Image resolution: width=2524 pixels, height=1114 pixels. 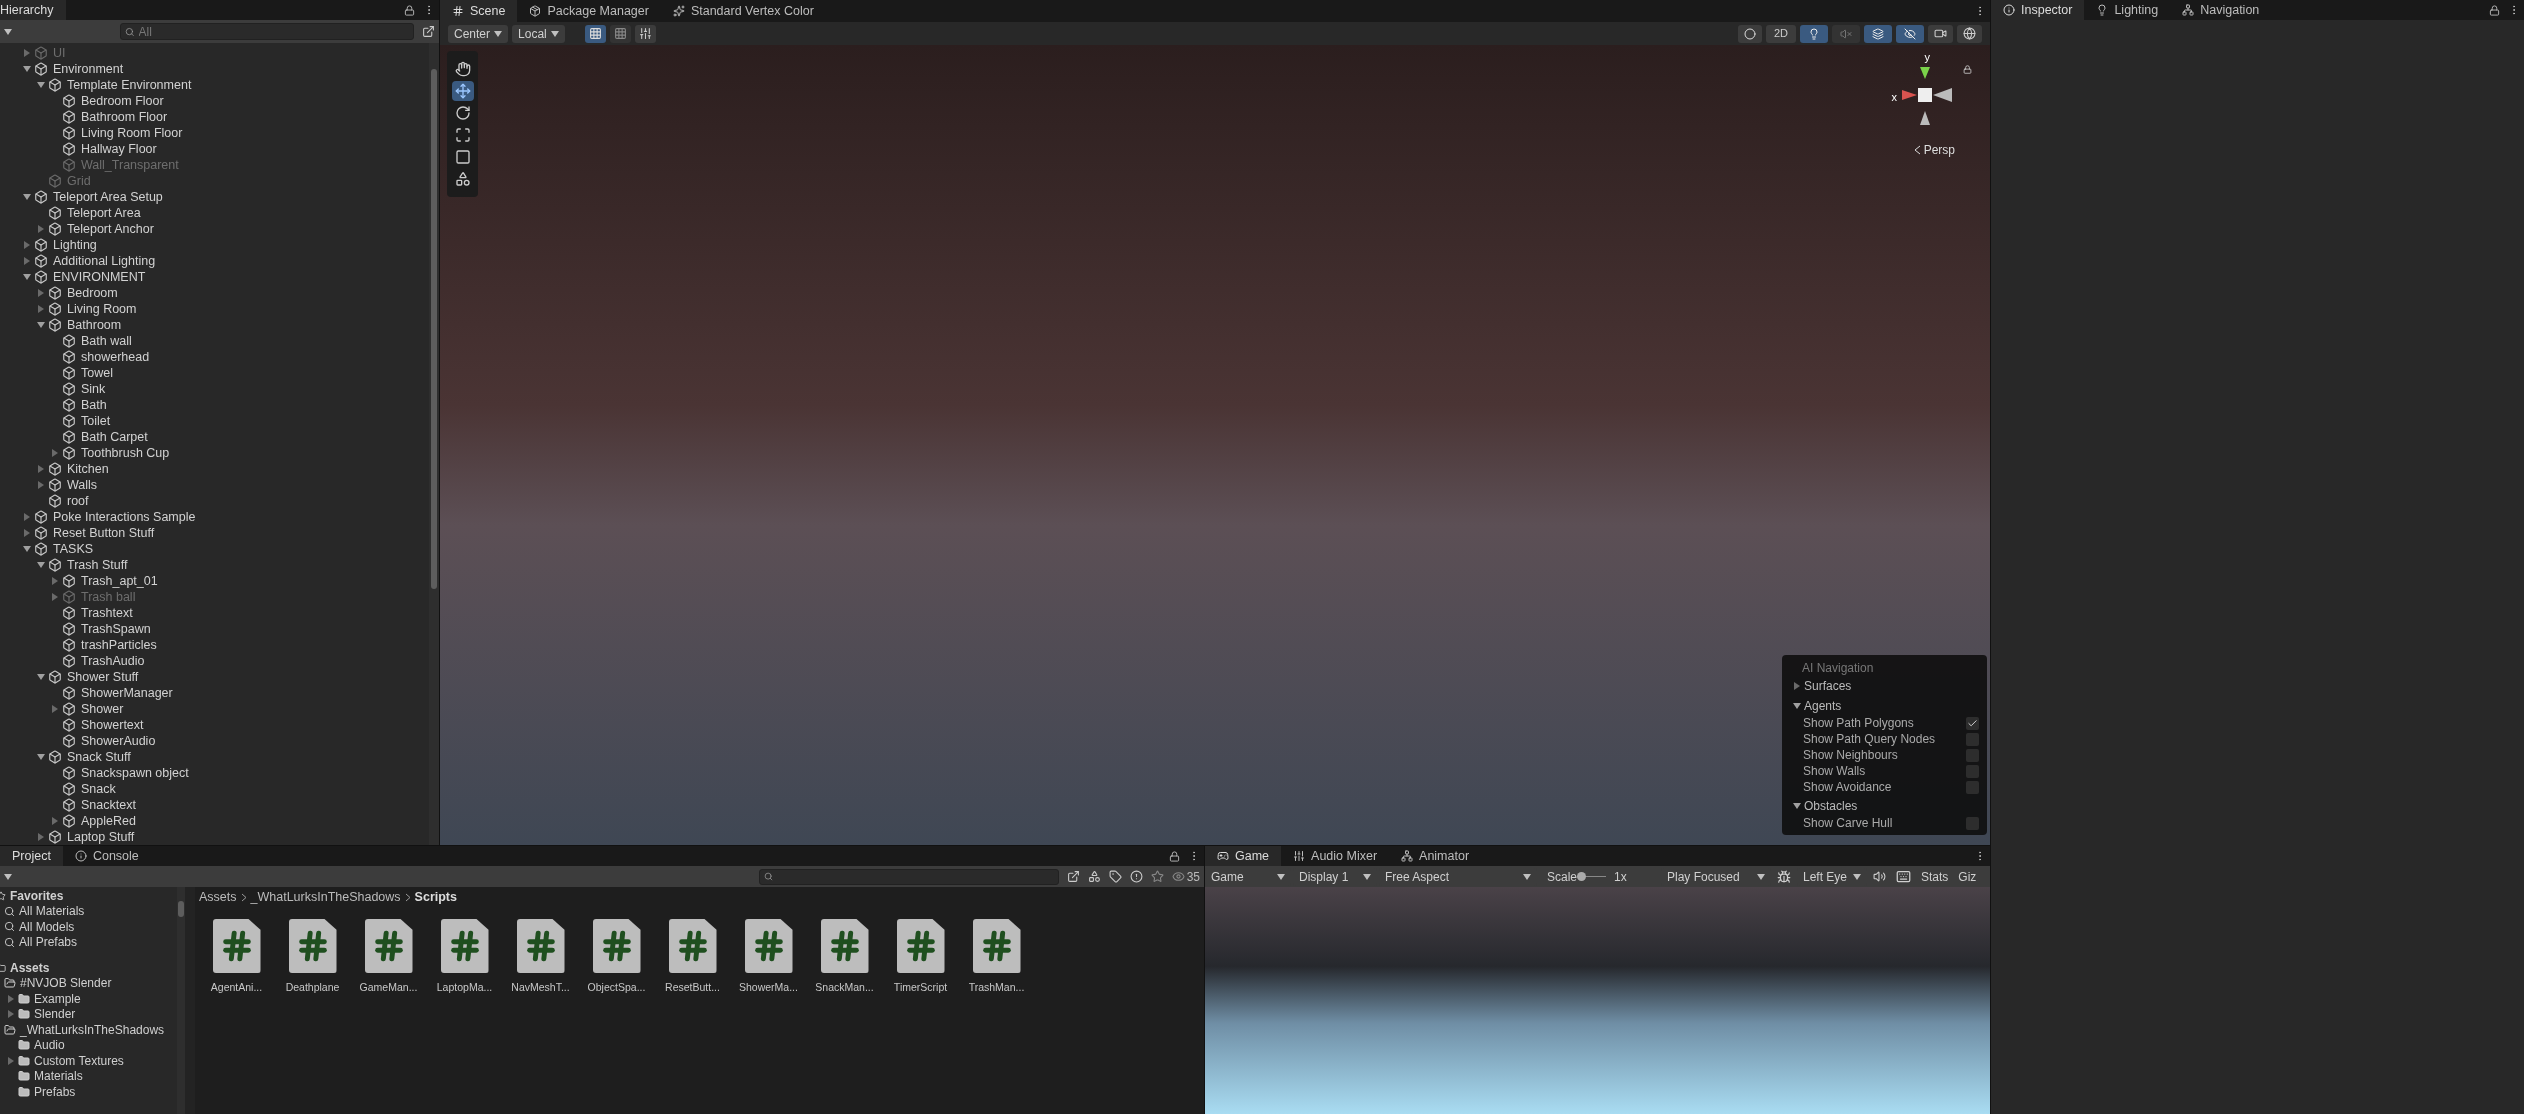 What do you see at coordinates (2127, 10) in the screenshot?
I see `panel-tab: Lighting` at bounding box center [2127, 10].